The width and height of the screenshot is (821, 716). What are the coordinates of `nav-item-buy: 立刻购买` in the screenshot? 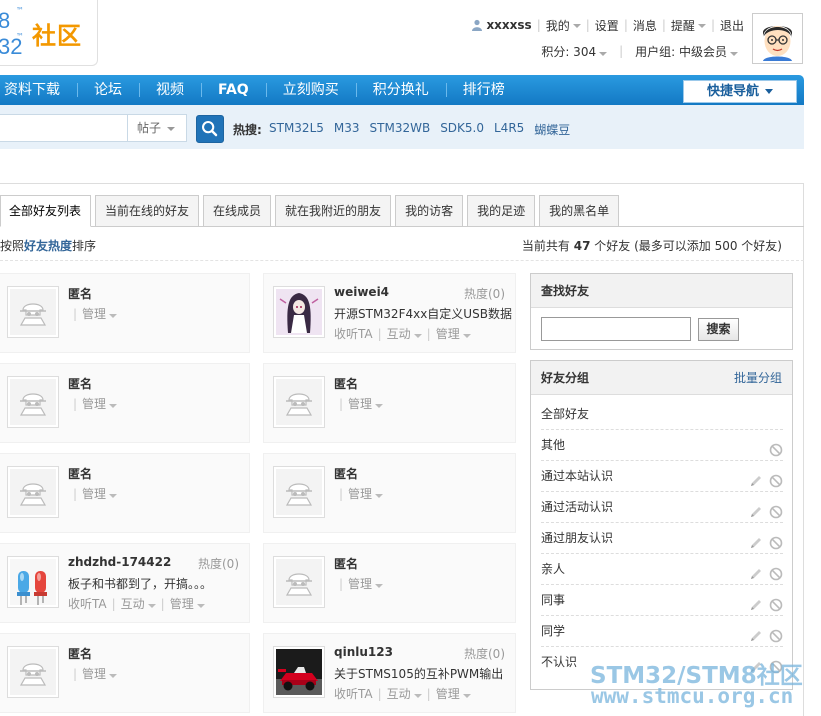 It's located at (310, 90).